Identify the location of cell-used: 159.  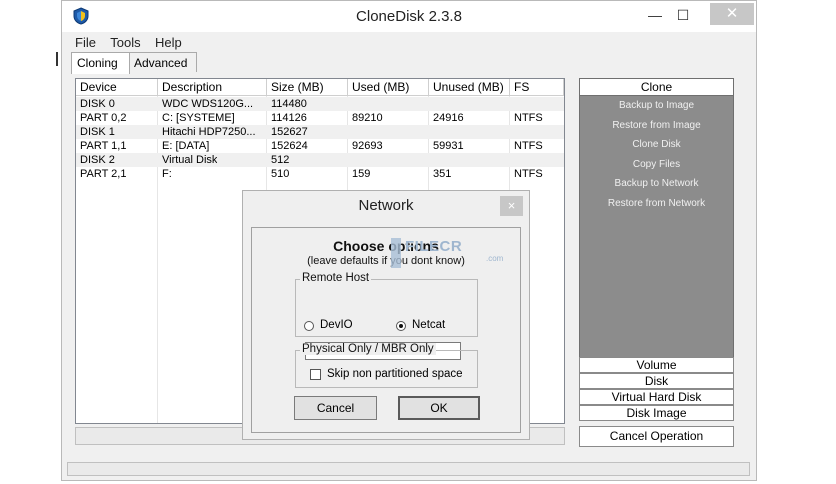
(361, 174).